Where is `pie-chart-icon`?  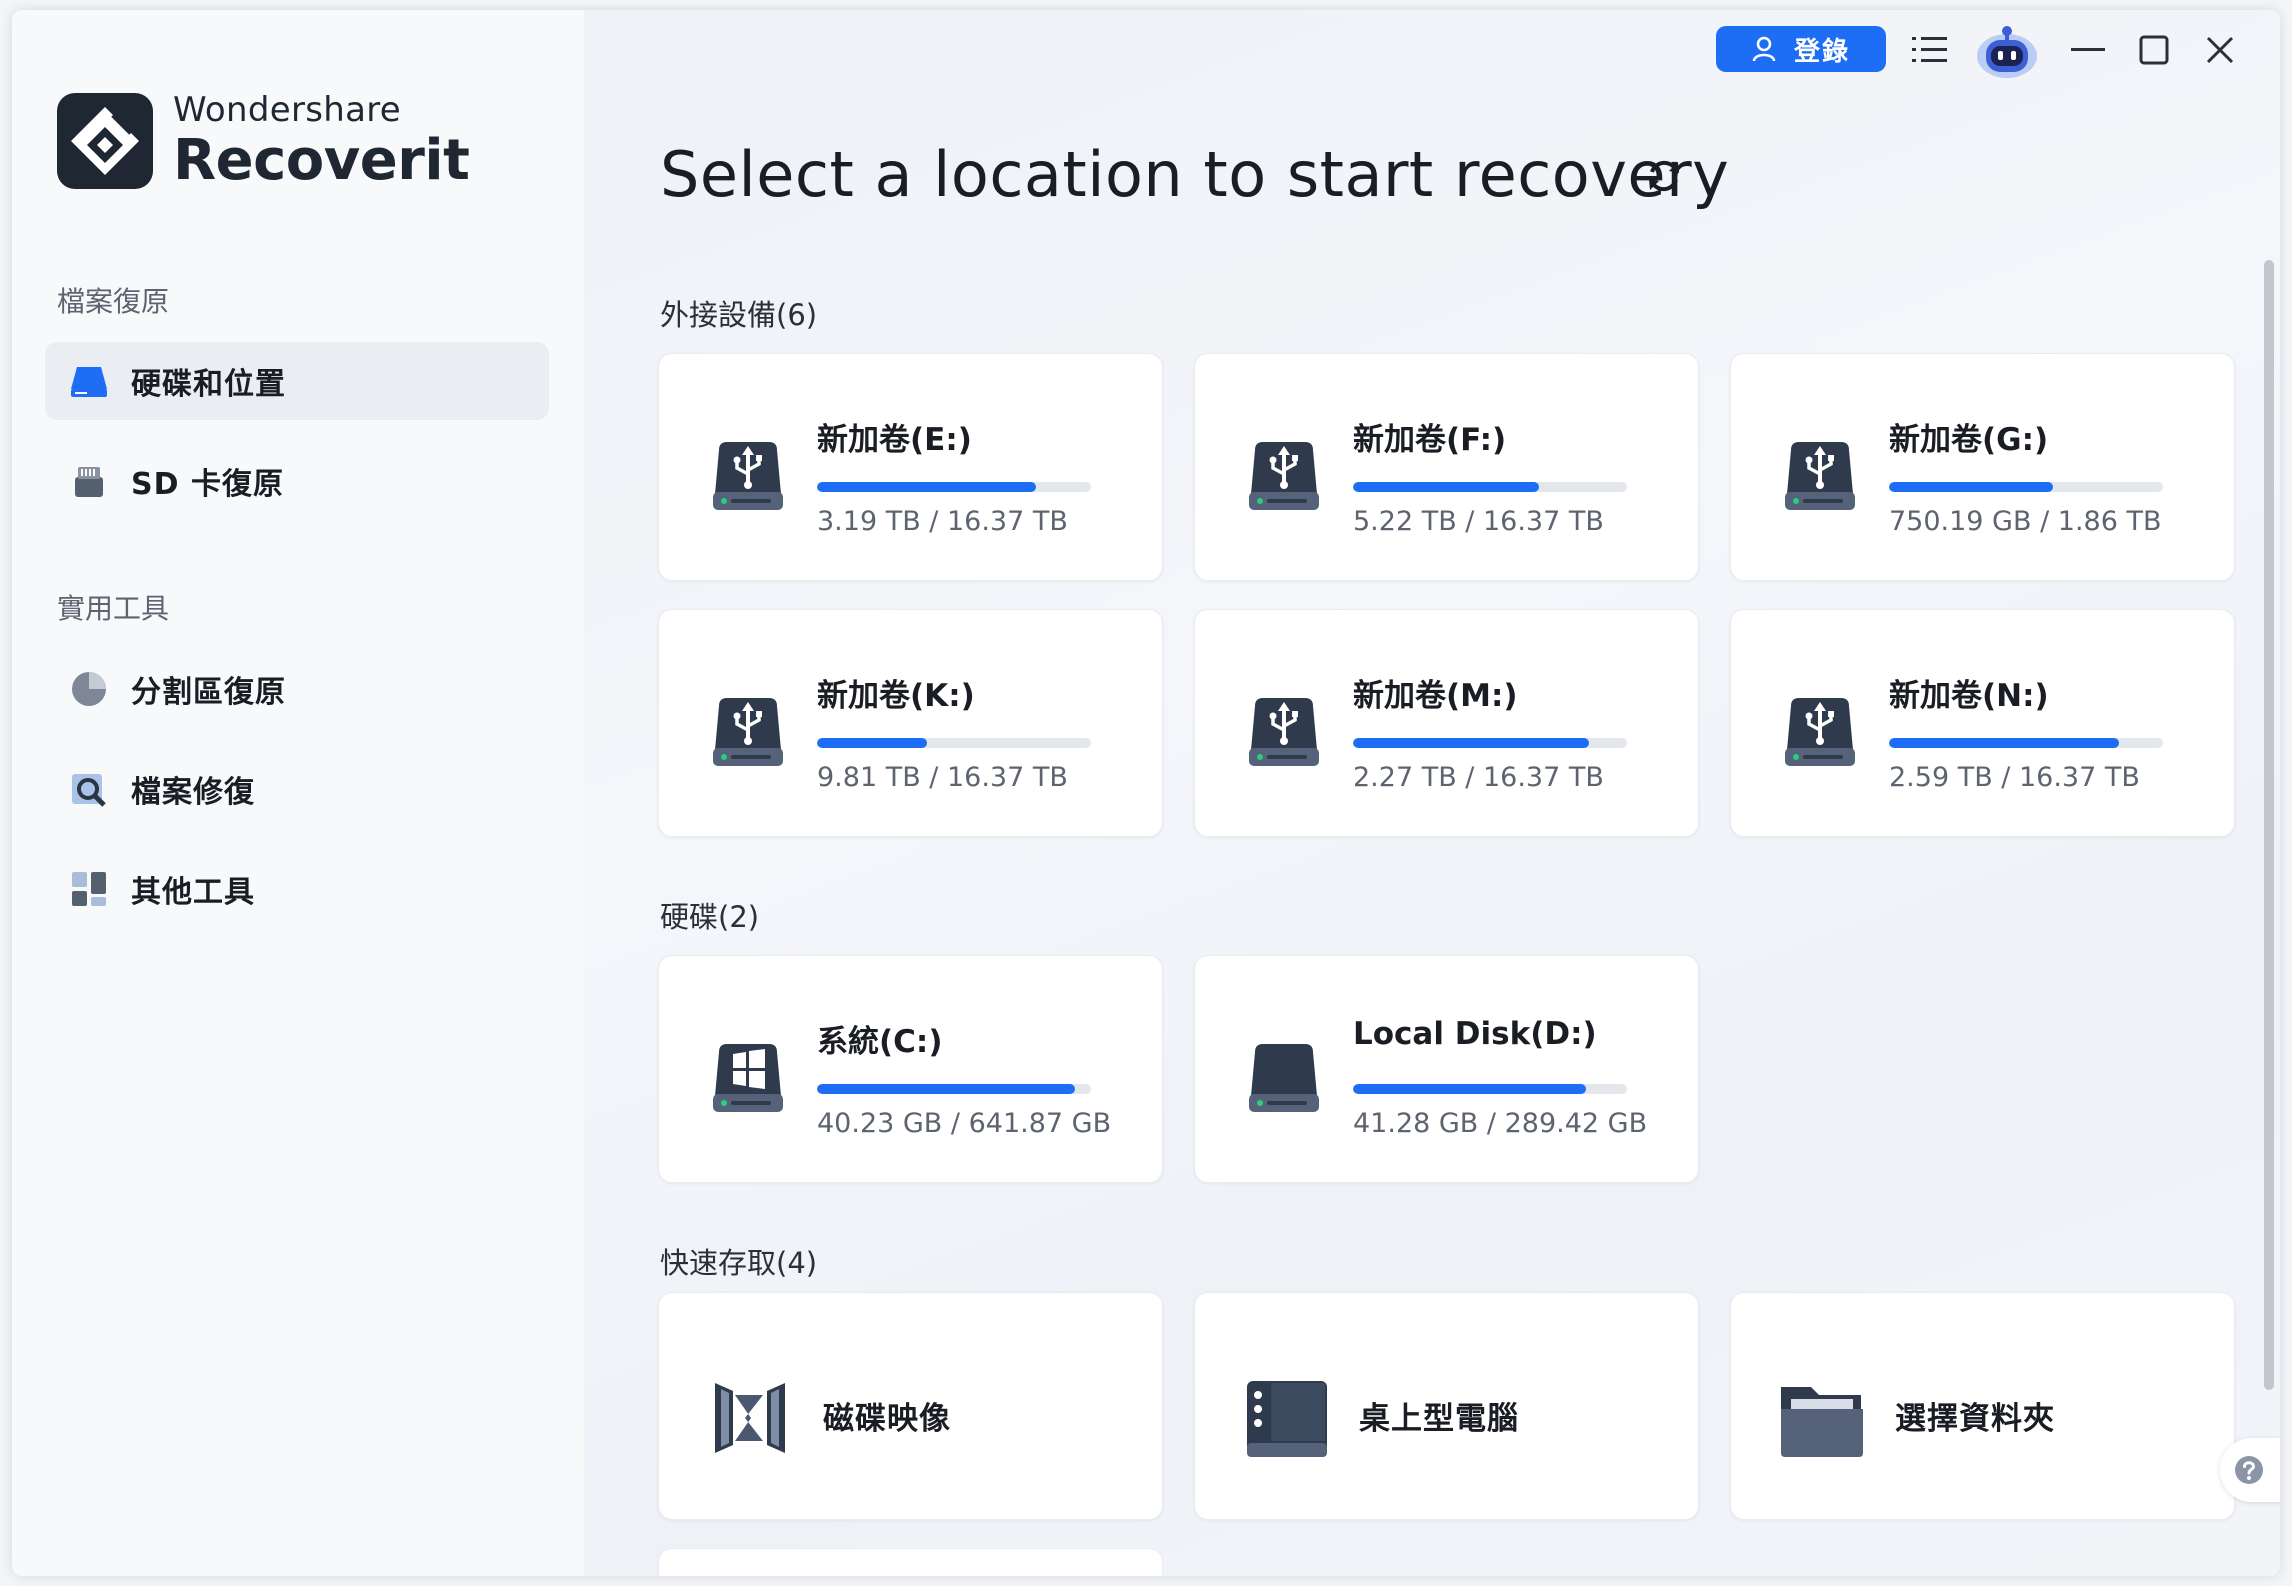 pie-chart-icon is located at coordinates (89, 689).